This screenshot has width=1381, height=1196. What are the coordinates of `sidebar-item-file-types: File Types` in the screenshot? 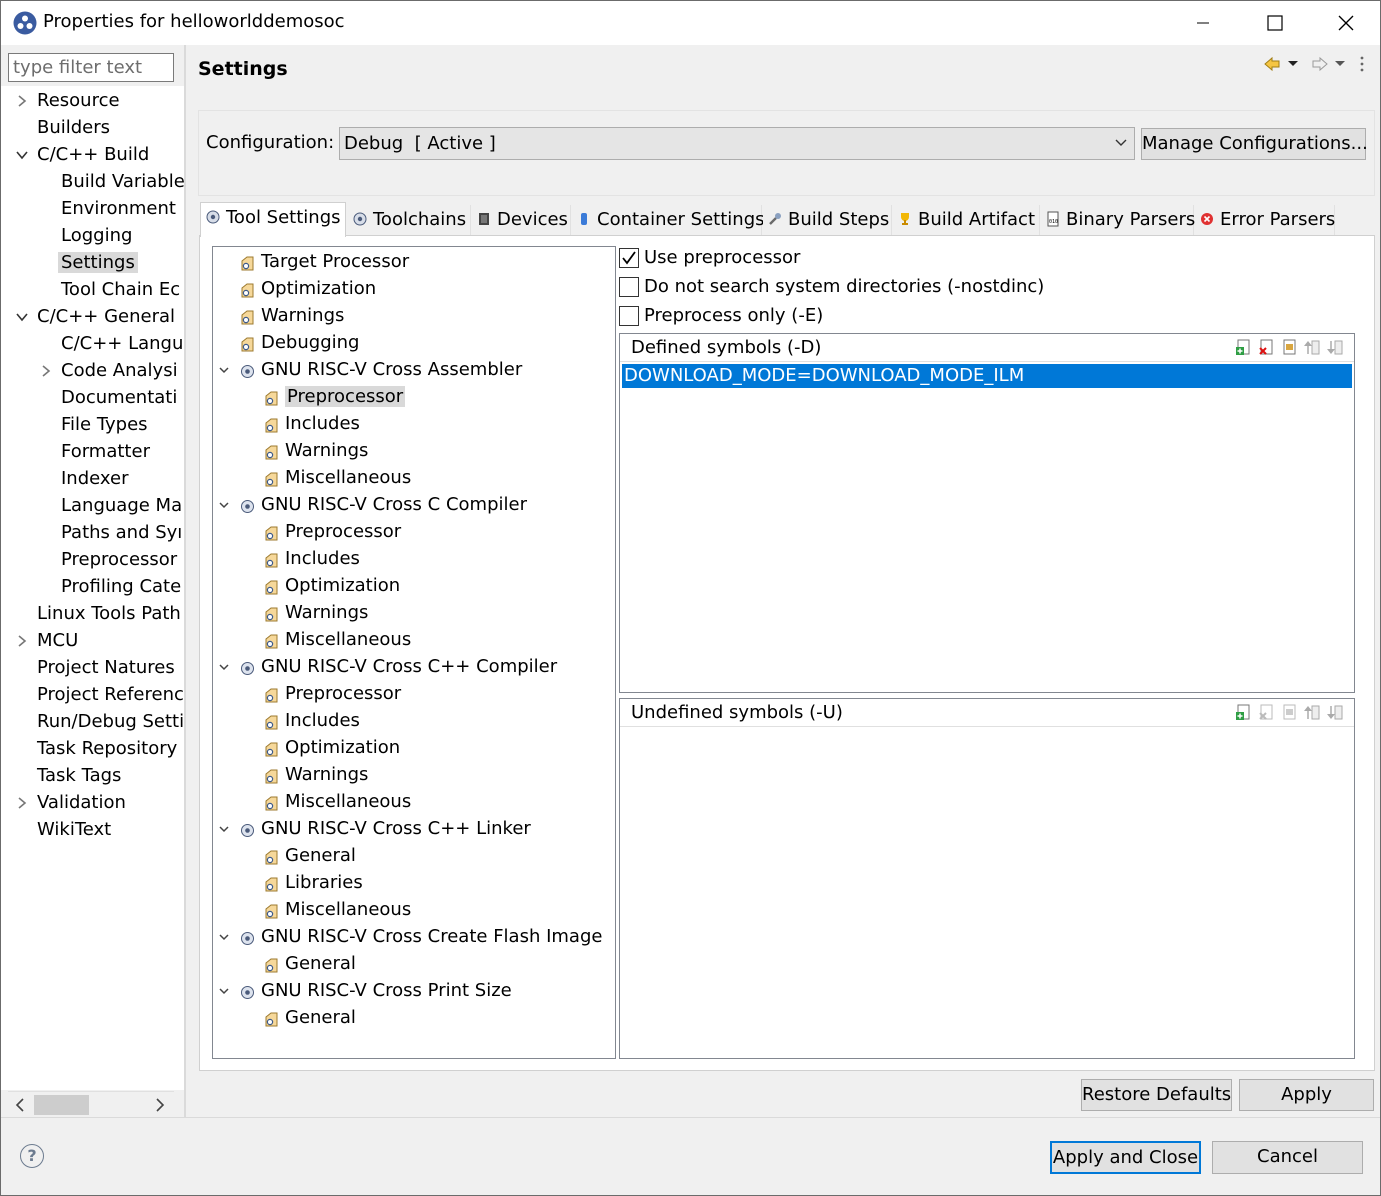 It's located at (104, 424).